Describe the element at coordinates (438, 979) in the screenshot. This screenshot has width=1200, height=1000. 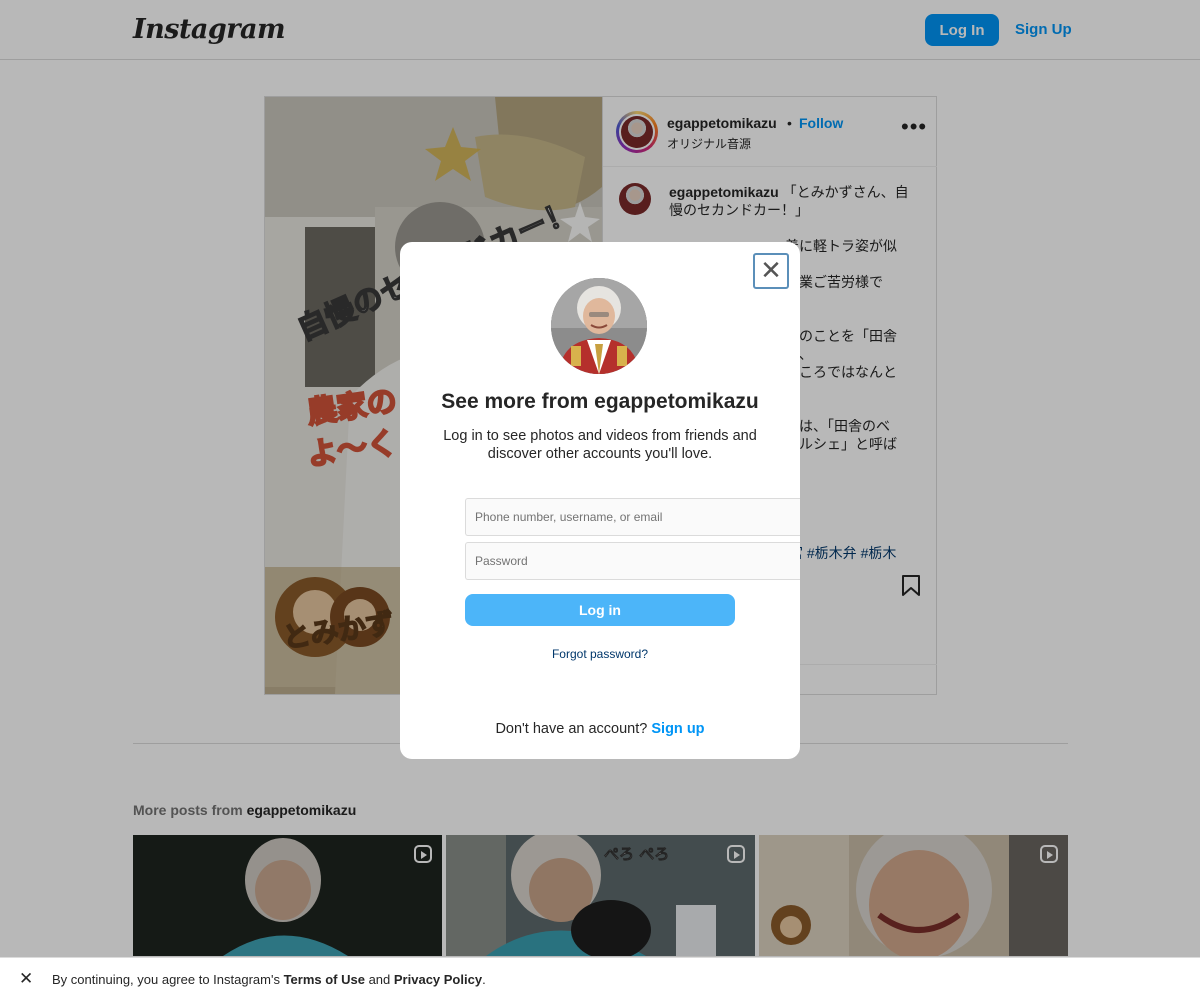
I see `privacy-link: Privacy Policy` at that location.